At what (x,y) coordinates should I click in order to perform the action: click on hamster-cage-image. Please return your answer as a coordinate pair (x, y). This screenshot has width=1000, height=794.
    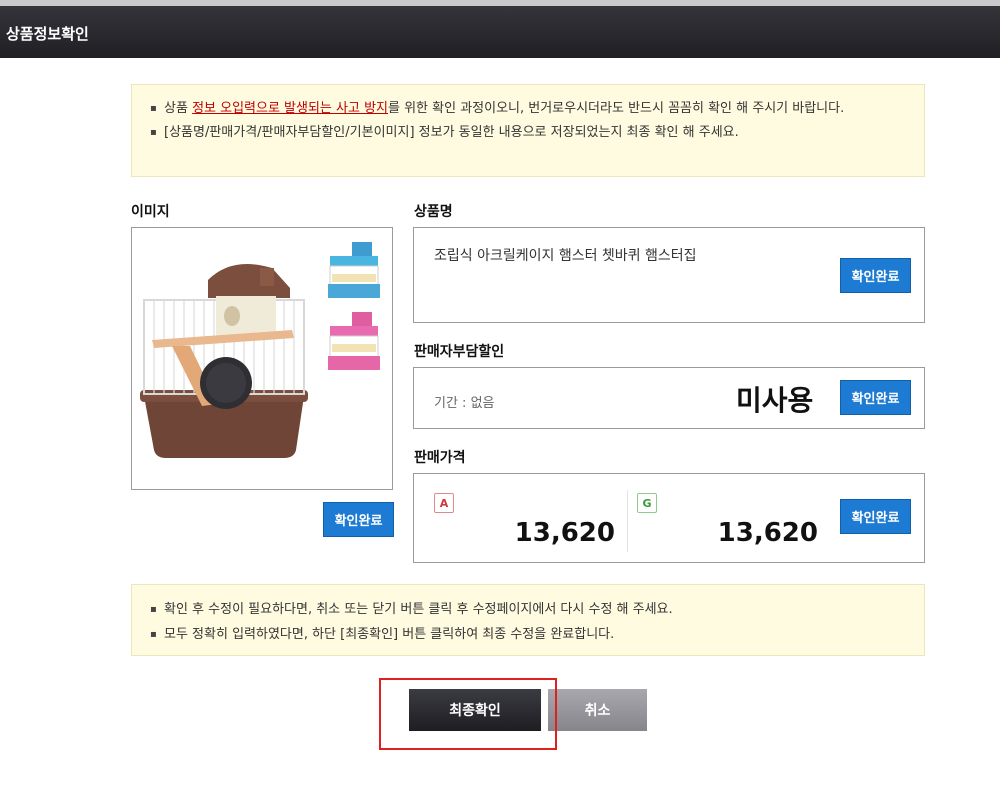
    Looking at the image, I should click on (260, 350).